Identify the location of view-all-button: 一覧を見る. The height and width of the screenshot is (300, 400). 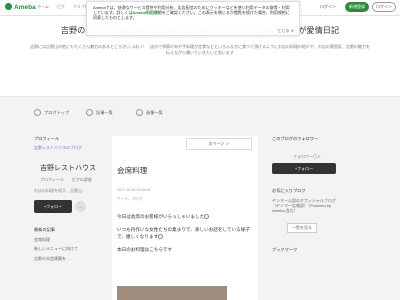
(302, 228).